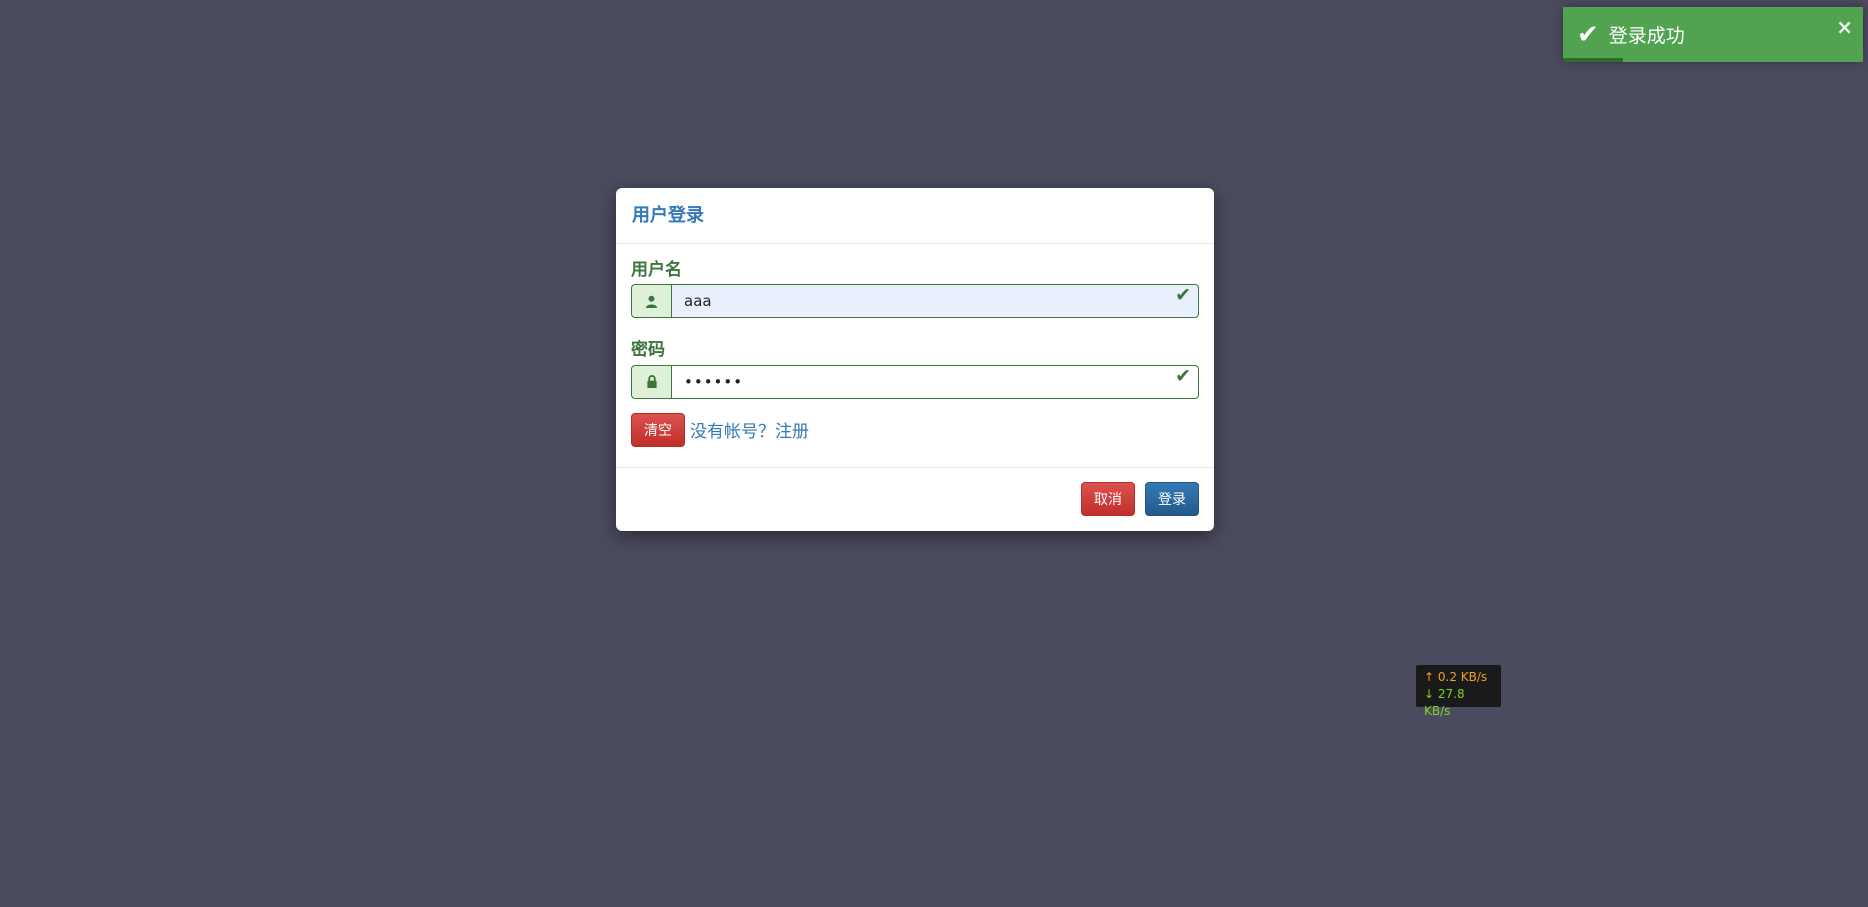  Describe the element at coordinates (1172, 499) in the screenshot. I see `login-button: 登录` at that location.